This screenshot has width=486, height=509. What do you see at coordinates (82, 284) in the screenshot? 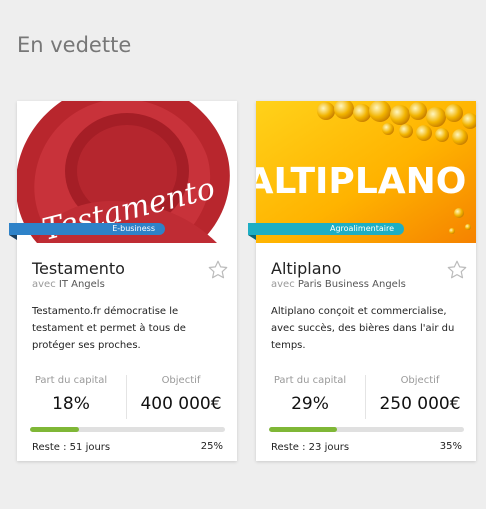
I see `partner-name: IT Angels` at bounding box center [82, 284].